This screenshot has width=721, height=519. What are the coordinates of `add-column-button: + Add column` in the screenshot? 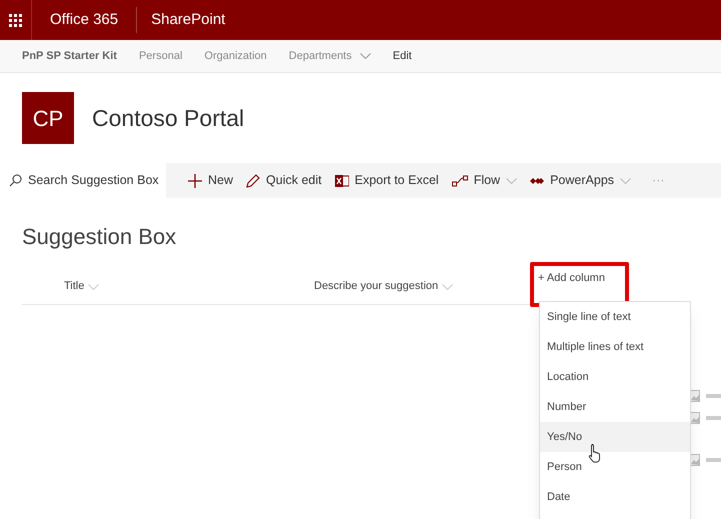 It's located at (571, 278).